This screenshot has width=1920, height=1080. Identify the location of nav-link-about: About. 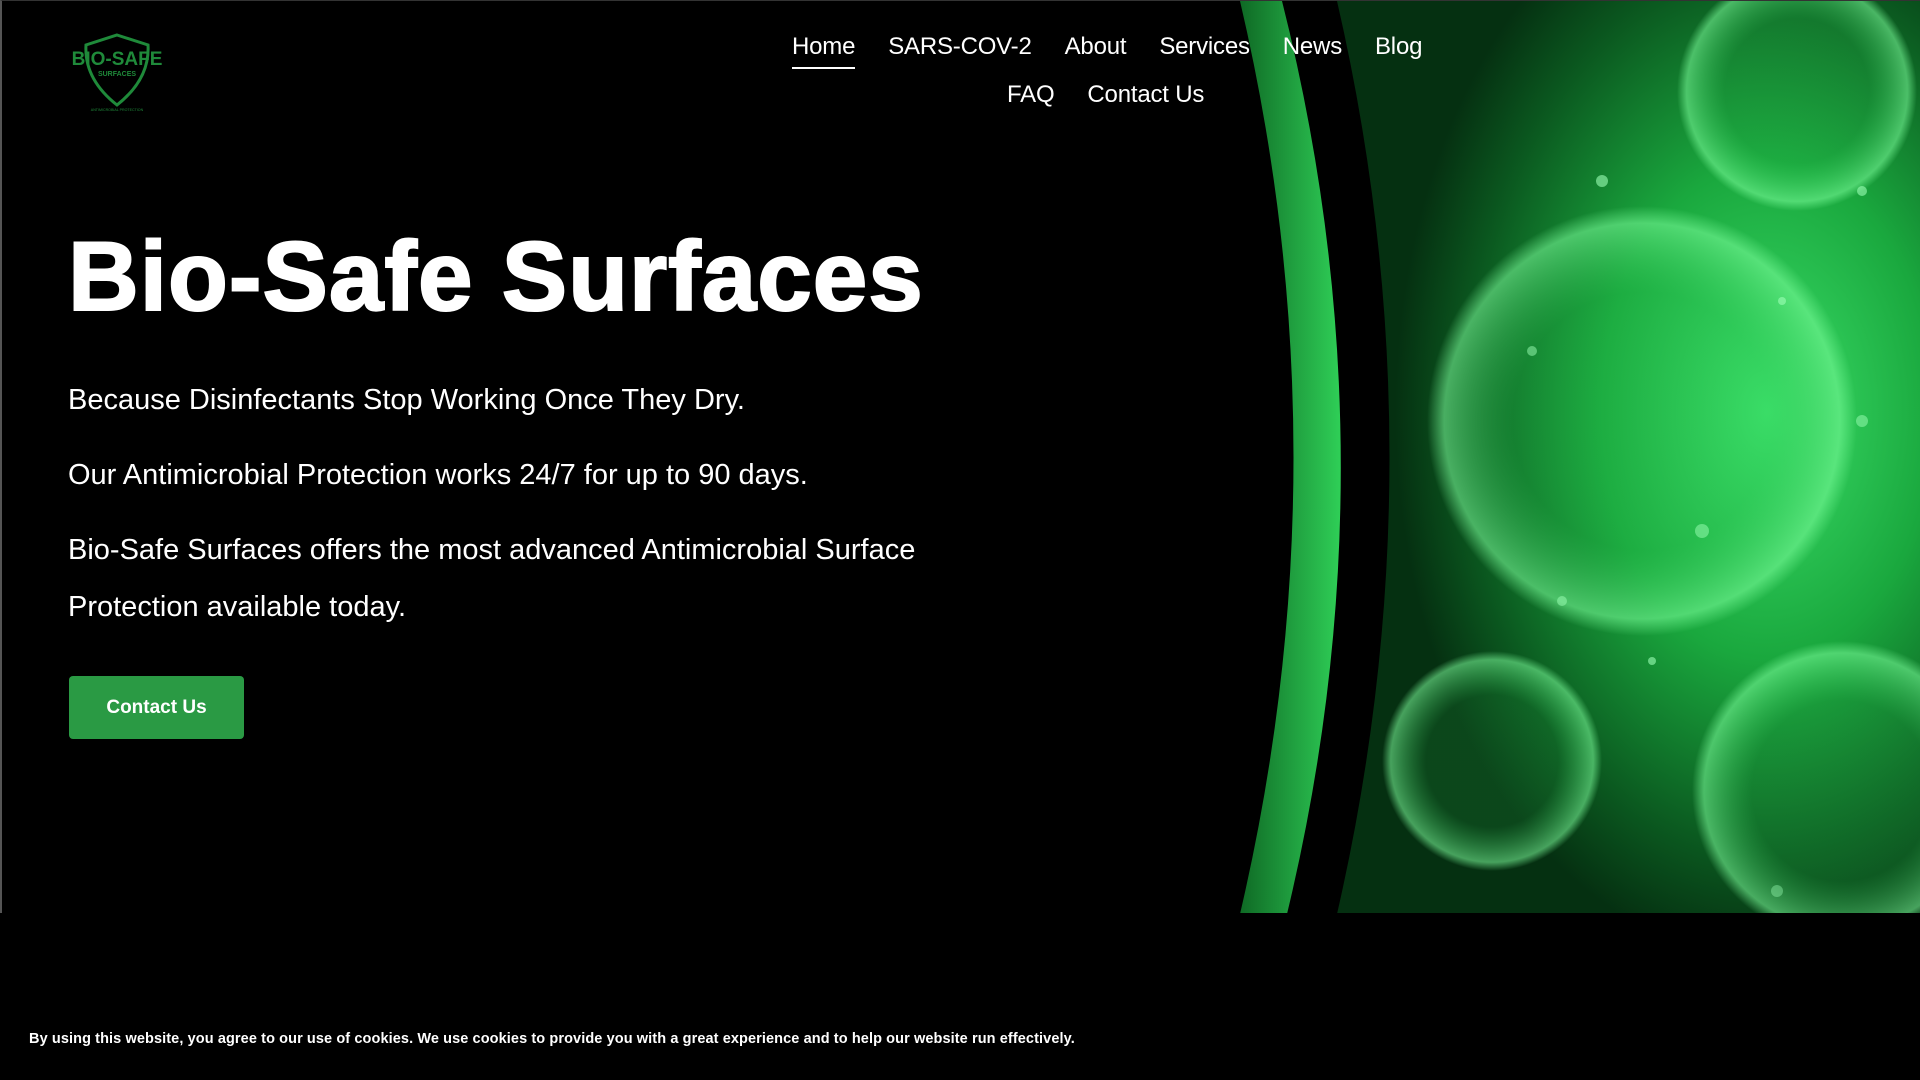
(1096, 51).